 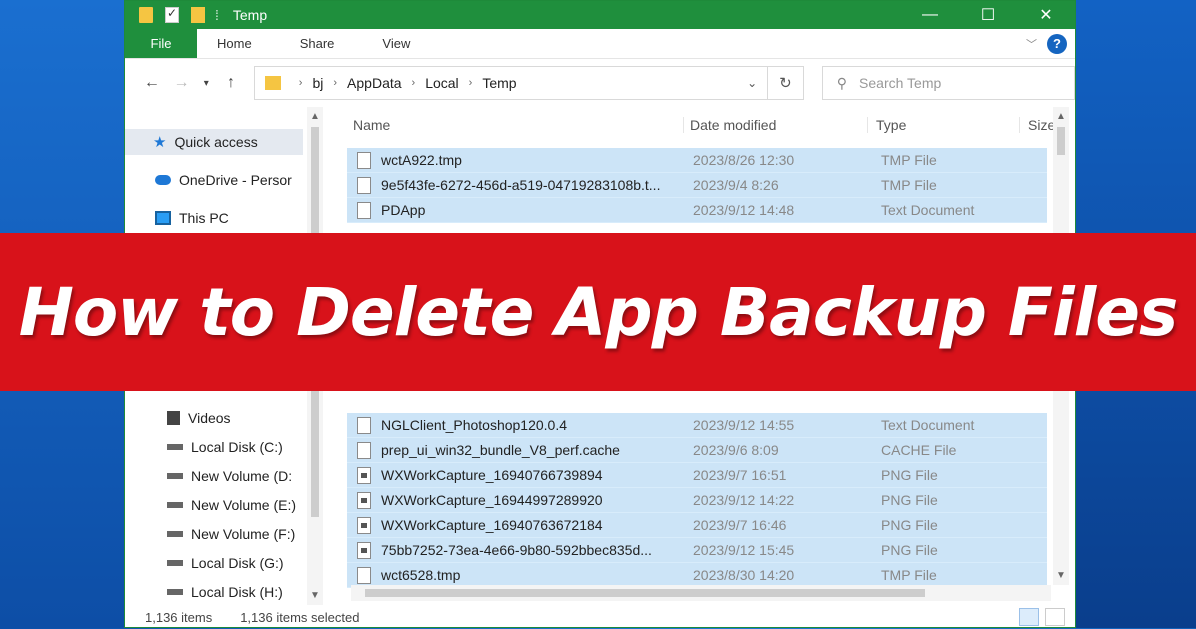 I want to click on breadcrumb-temp: Temp, so click(x=499, y=83).